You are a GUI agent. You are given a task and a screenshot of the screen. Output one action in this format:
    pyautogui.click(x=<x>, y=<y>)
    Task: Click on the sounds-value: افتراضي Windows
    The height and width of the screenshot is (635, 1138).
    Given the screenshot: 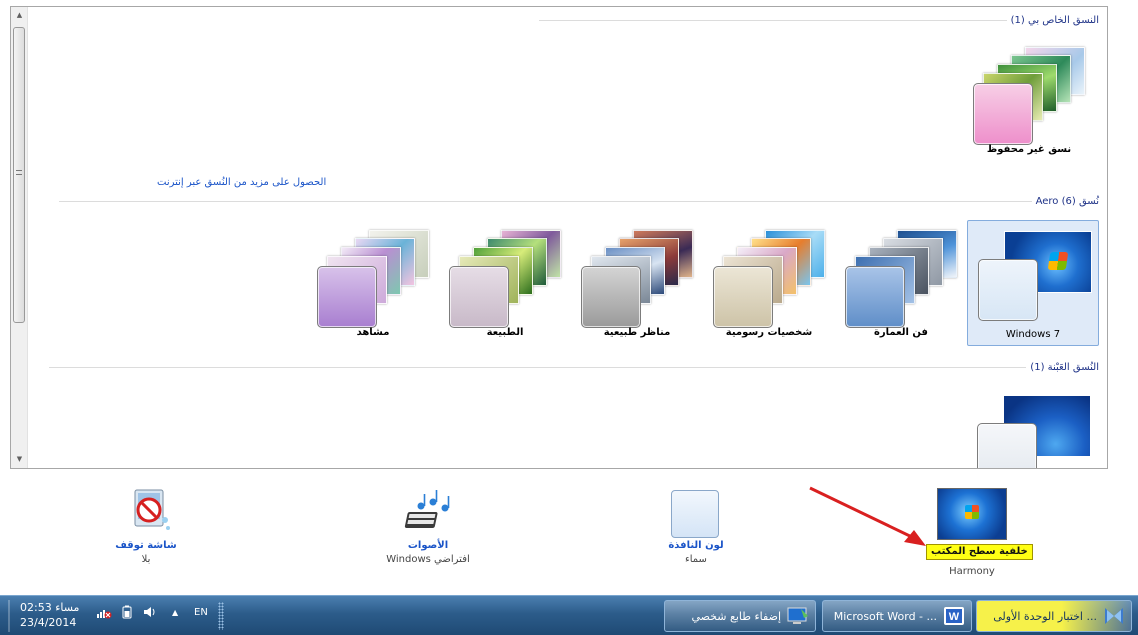 What is the action you would take?
    pyautogui.click(x=428, y=559)
    